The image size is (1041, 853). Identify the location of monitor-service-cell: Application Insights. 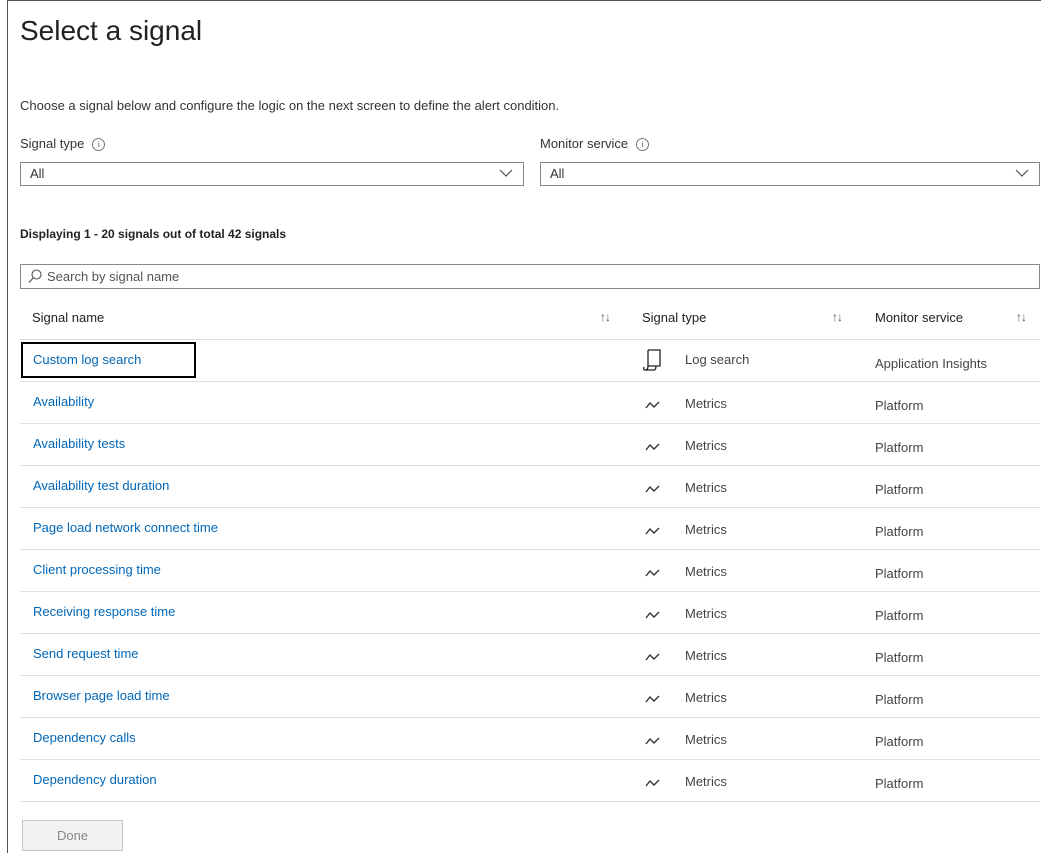
(931, 363).